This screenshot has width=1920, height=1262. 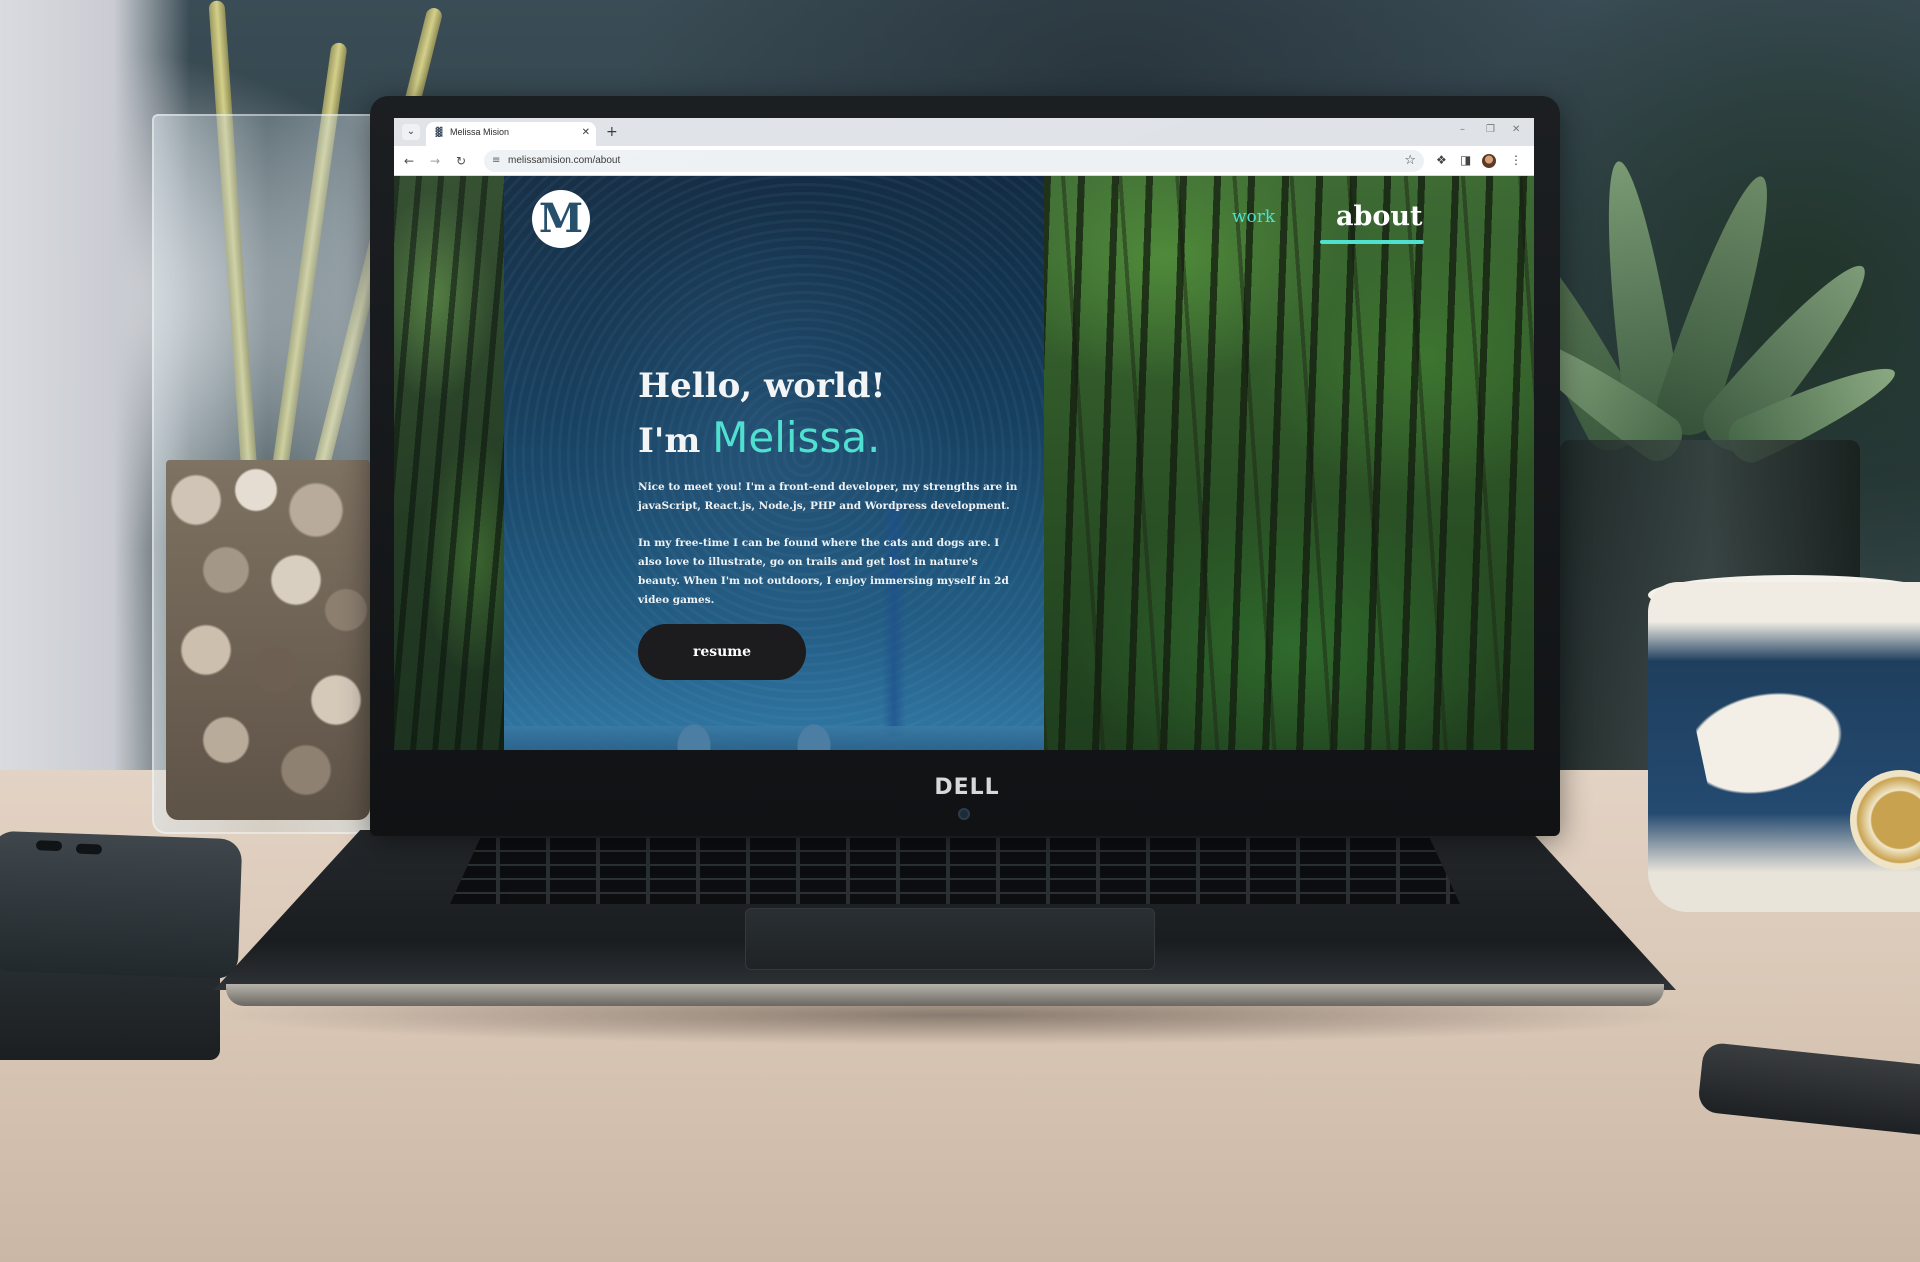 What do you see at coordinates (954, 161) in the screenshot?
I see `address-bar: ≡ melissamision.com/about ☆` at bounding box center [954, 161].